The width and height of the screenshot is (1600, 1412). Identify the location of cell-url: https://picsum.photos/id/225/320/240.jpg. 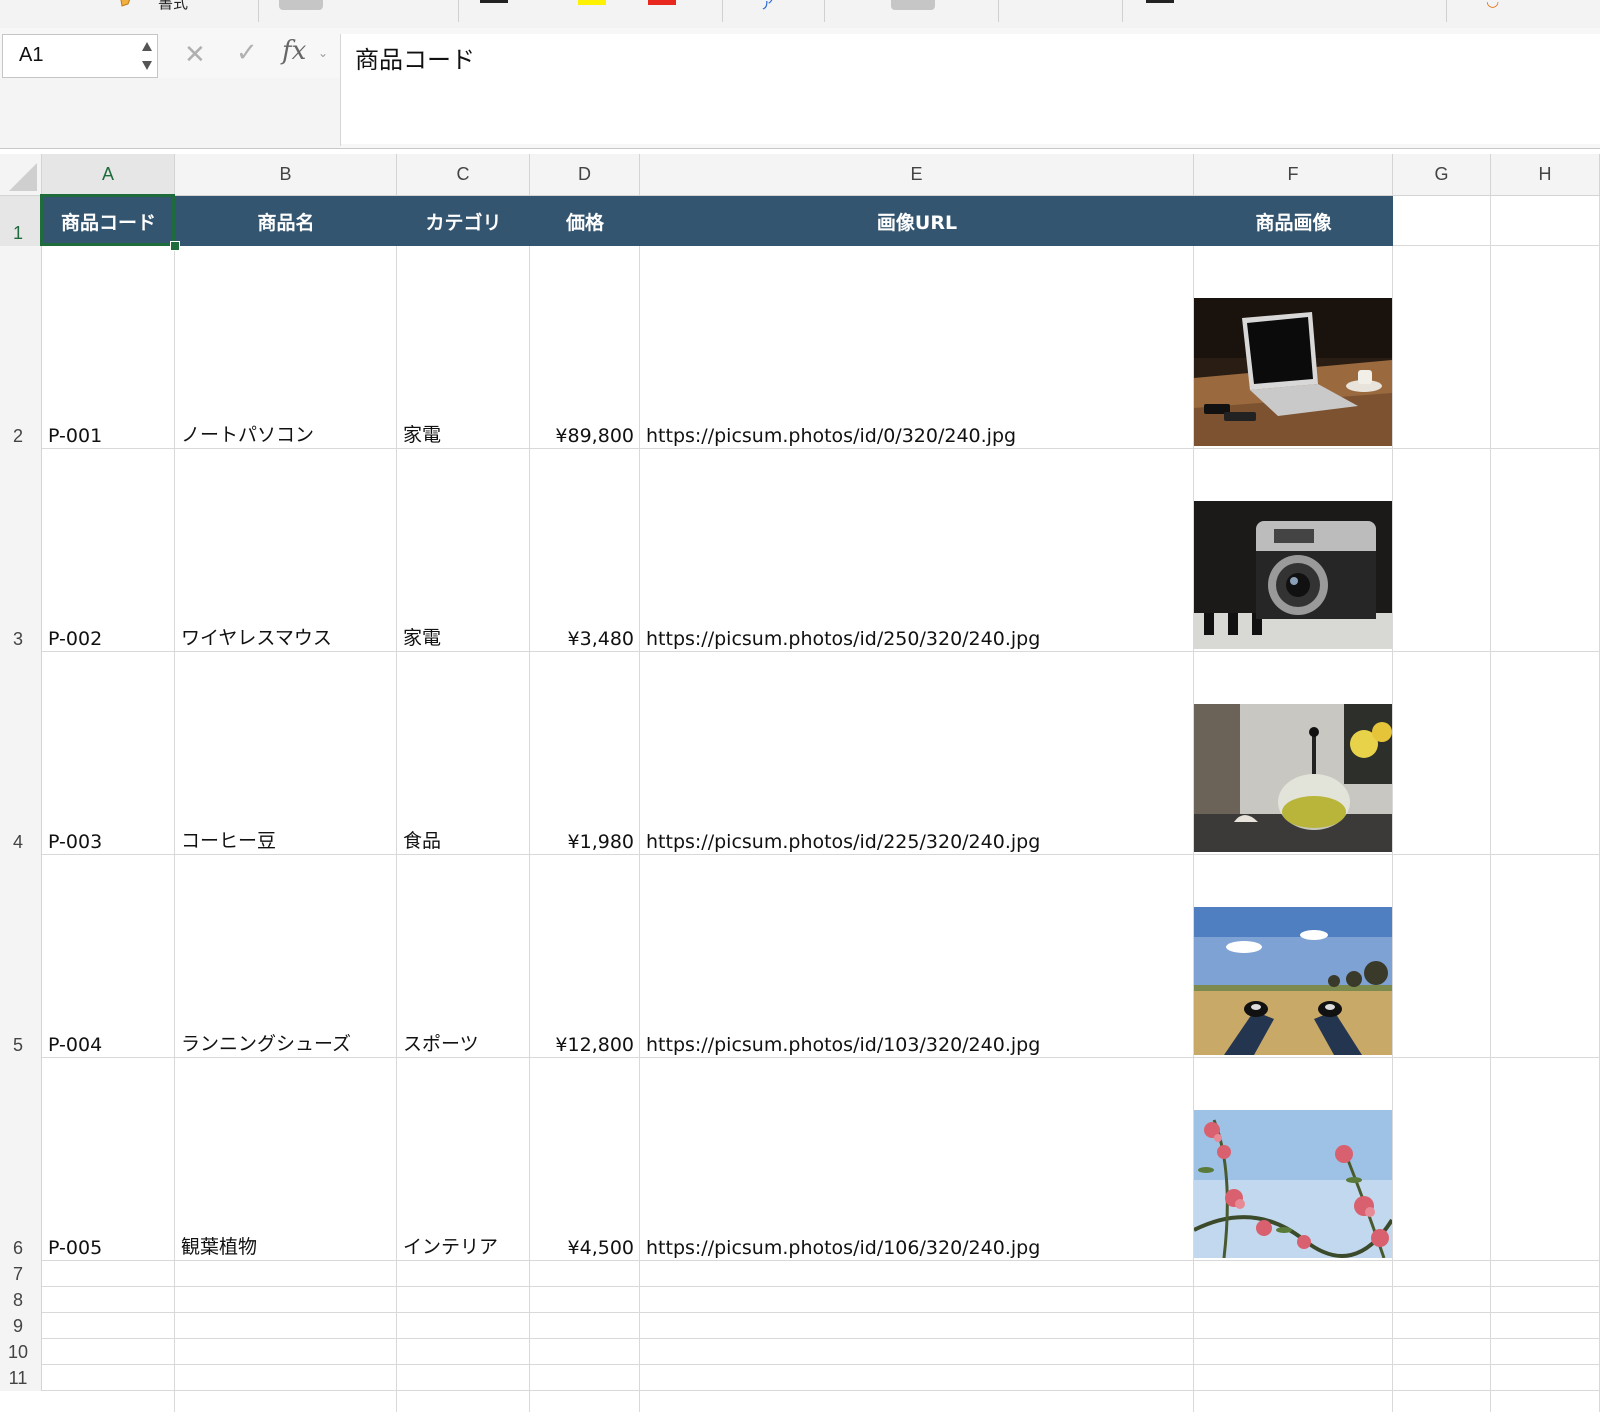
(917, 753).